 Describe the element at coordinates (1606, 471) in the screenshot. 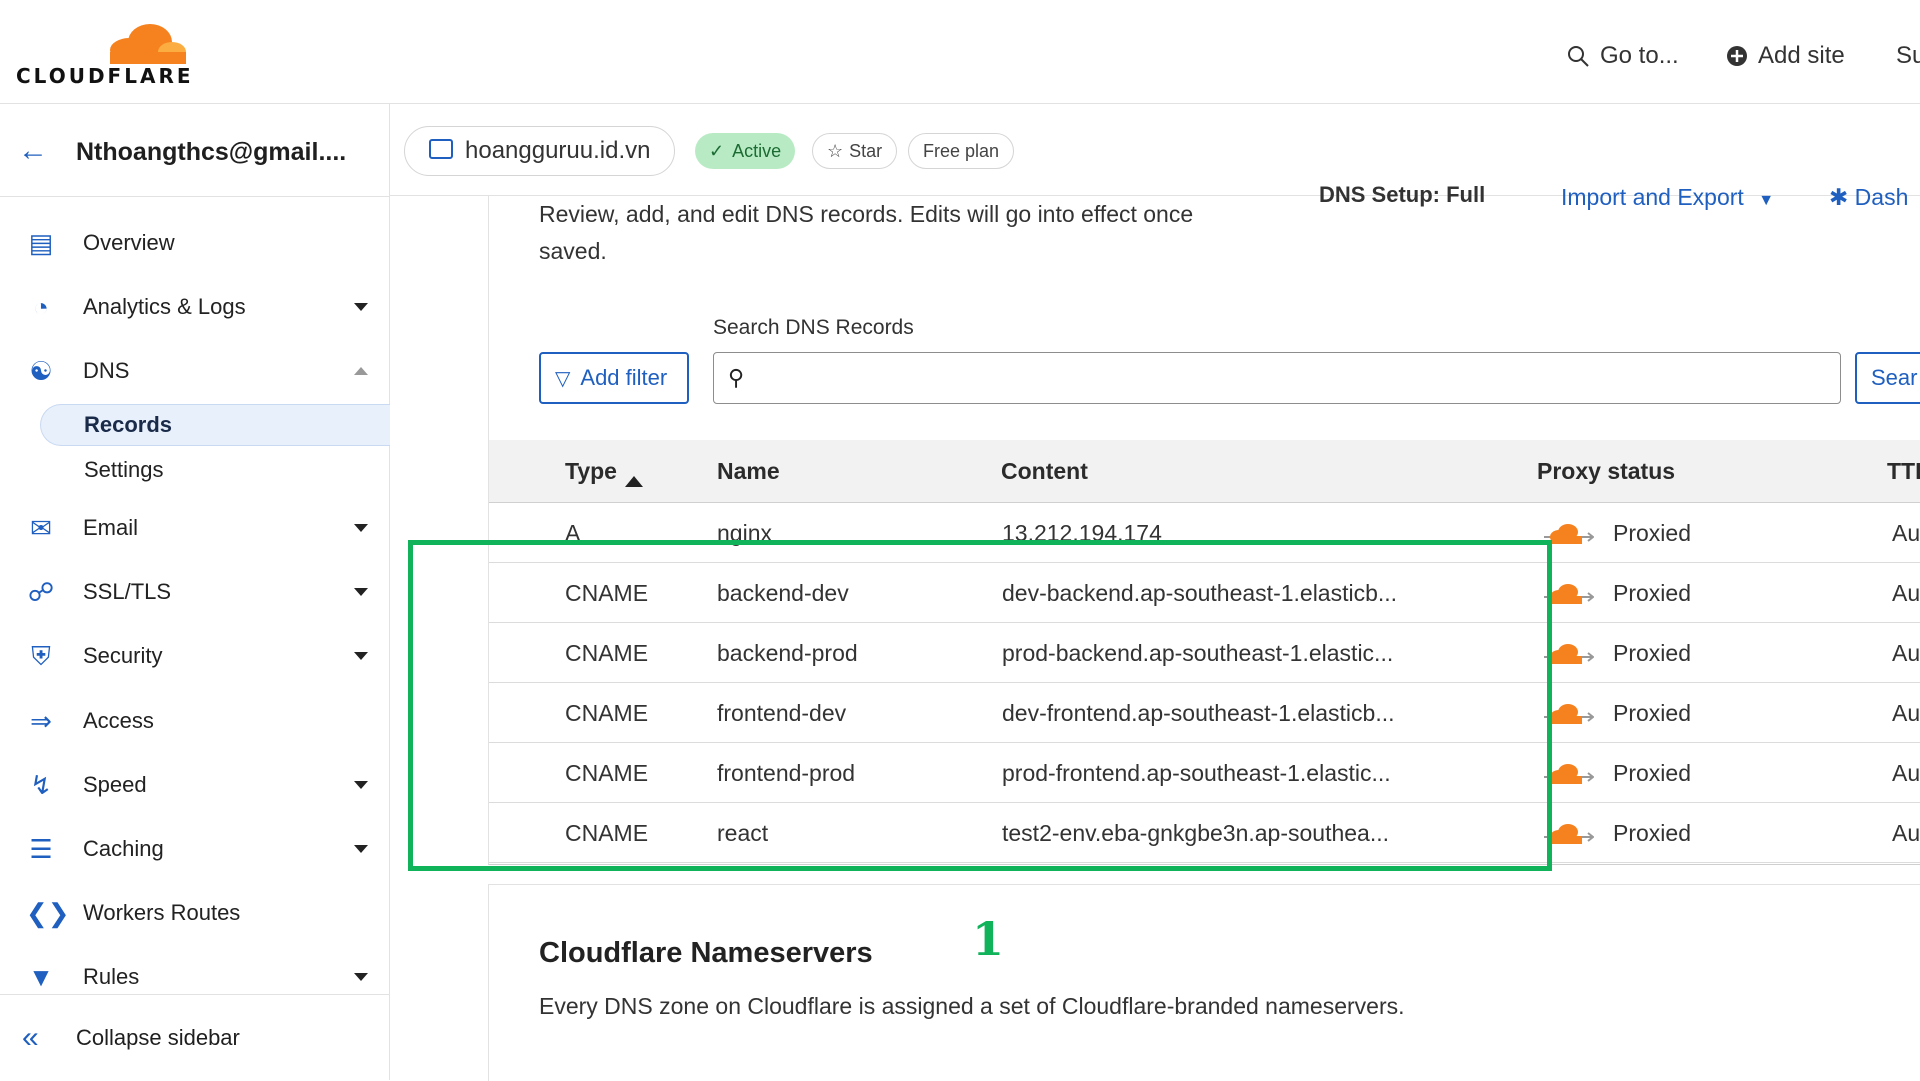

I see `header-proxy-status: Proxy status` at that location.